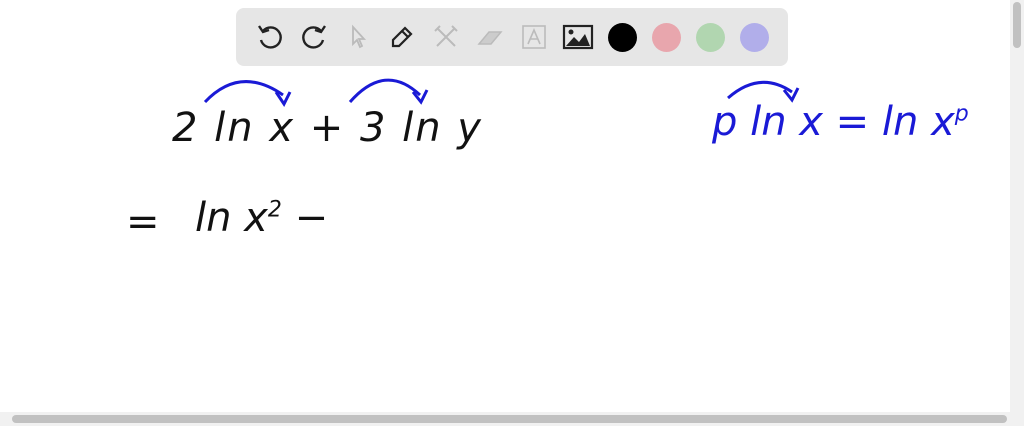 Image resolution: width=1024 pixels, height=426 pixels. I want to click on rule-base: p ln x = ln x, so click(833, 122).